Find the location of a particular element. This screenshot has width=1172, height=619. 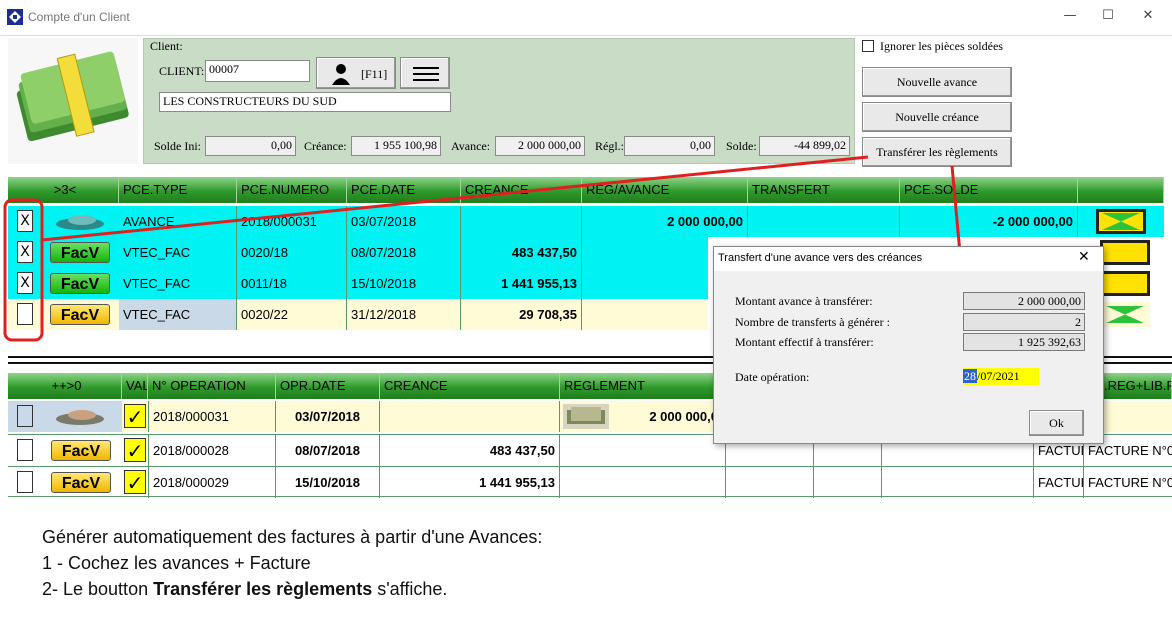

maximize-button: ☐ is located at coordinates (1108, 17).